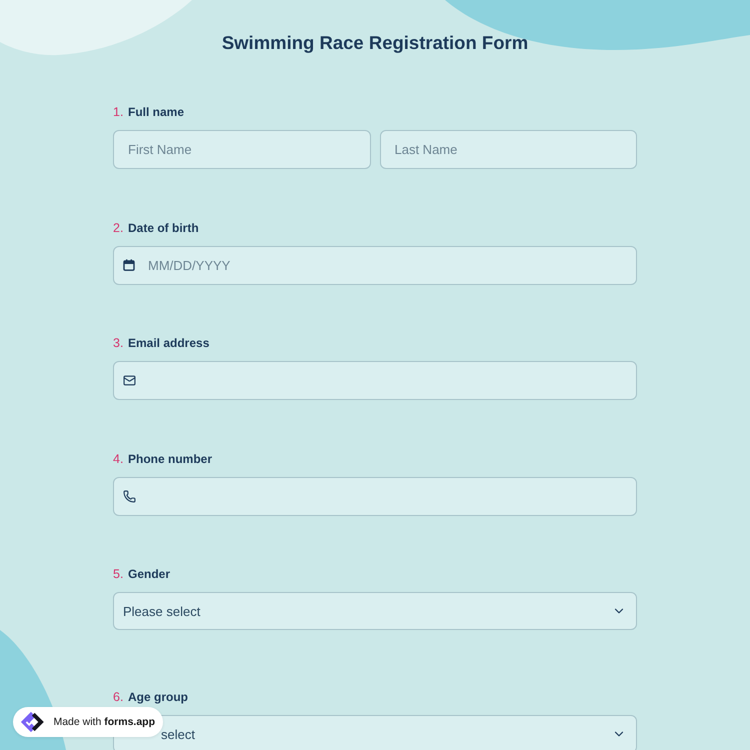 This screenshot has width=750, height=750. Describe the element at coordinates (170, 458) in the screenshot. I see `question-label: Phone number` at that location.